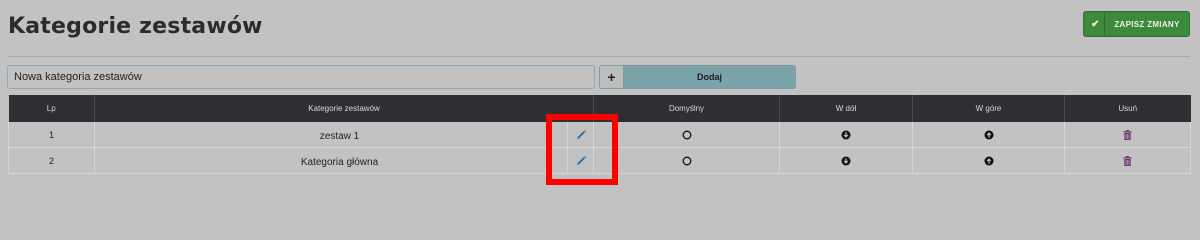  I want to click on add-category-group: + Dodaj, so click(697, 77).